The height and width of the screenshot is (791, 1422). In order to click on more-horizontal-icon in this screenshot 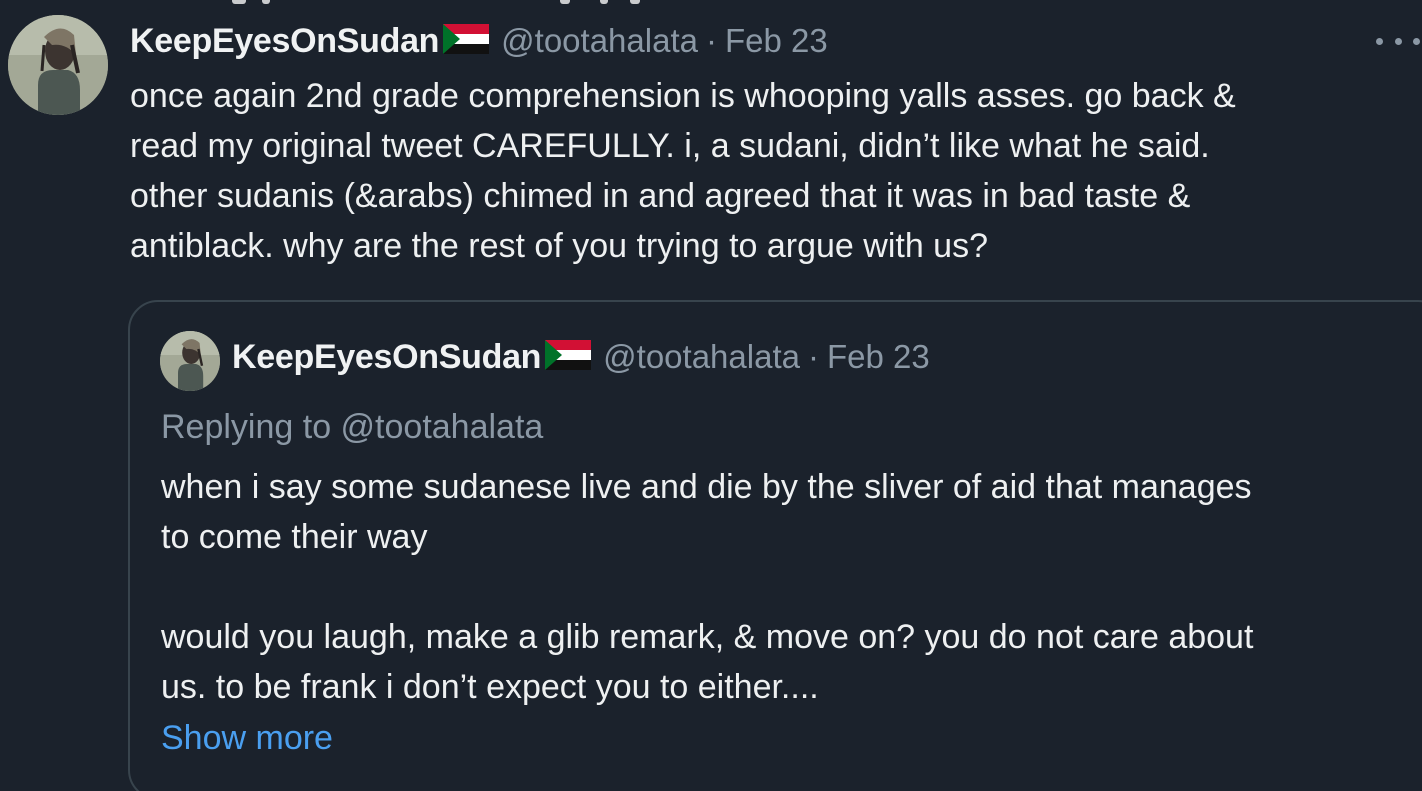, I will do `click(1398, 41)`.